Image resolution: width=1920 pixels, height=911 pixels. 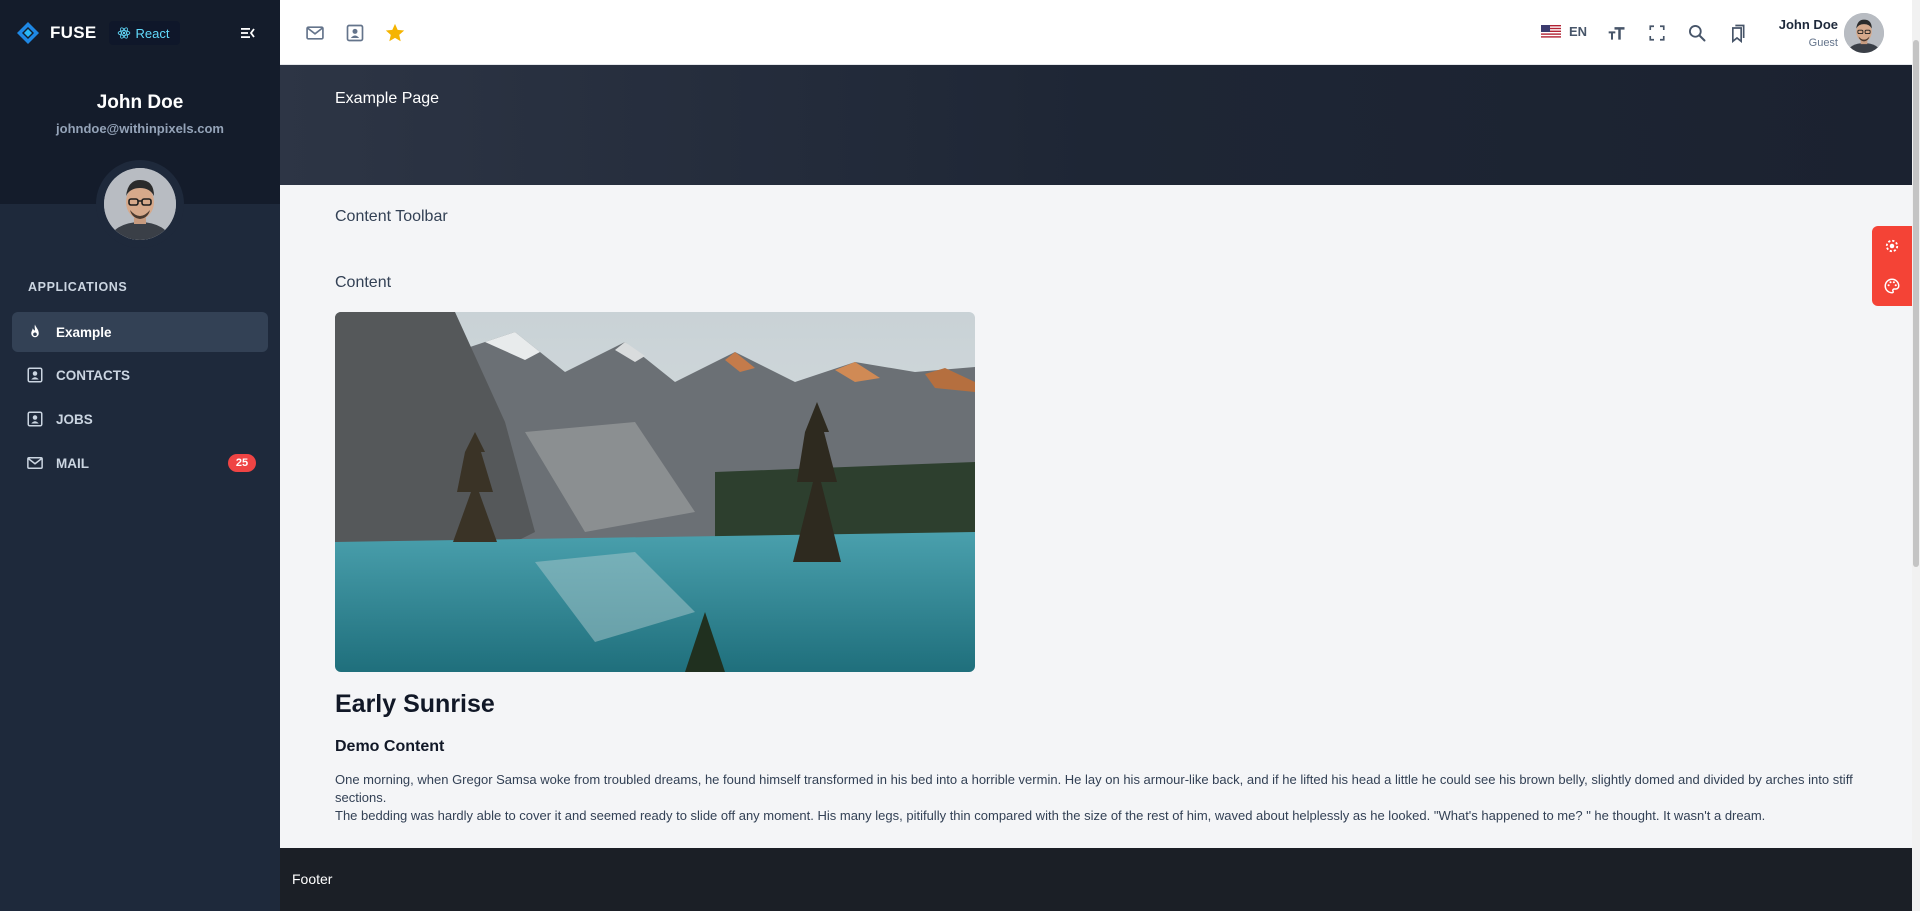 I want to click on sidebar-item-label: JOBS, so click(x=74, y=419).